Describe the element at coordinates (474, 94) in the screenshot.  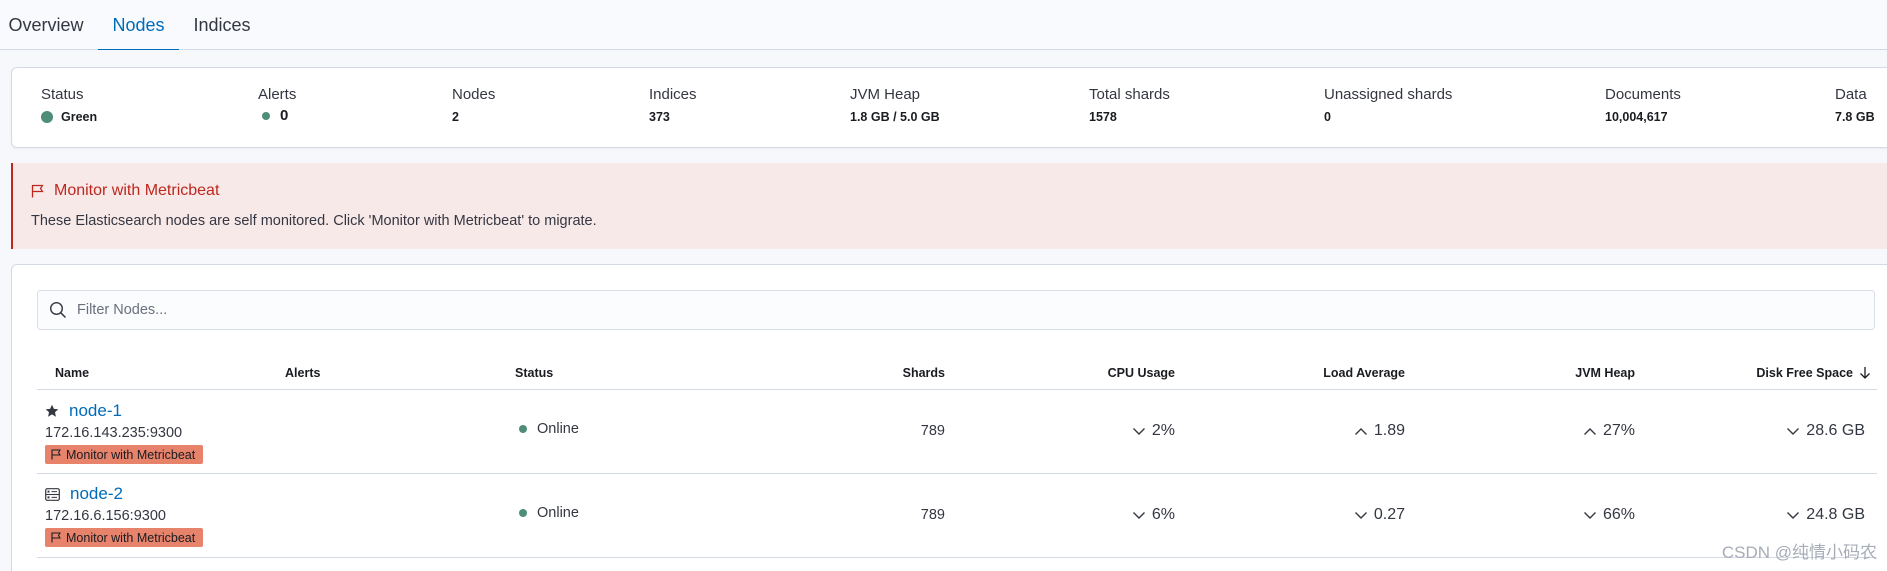
I see `summary-nodes-label: Nodes` at that location.